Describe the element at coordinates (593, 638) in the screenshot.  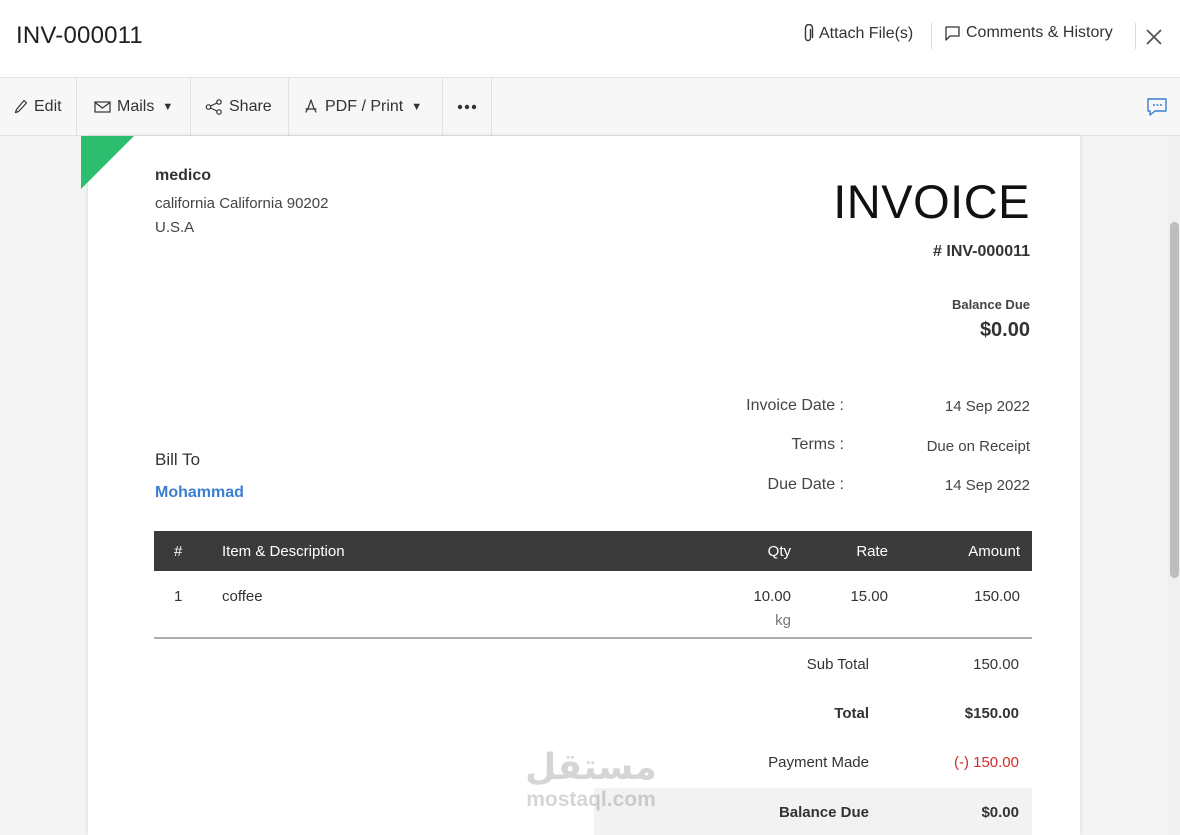
I see `table-divider` at that location.